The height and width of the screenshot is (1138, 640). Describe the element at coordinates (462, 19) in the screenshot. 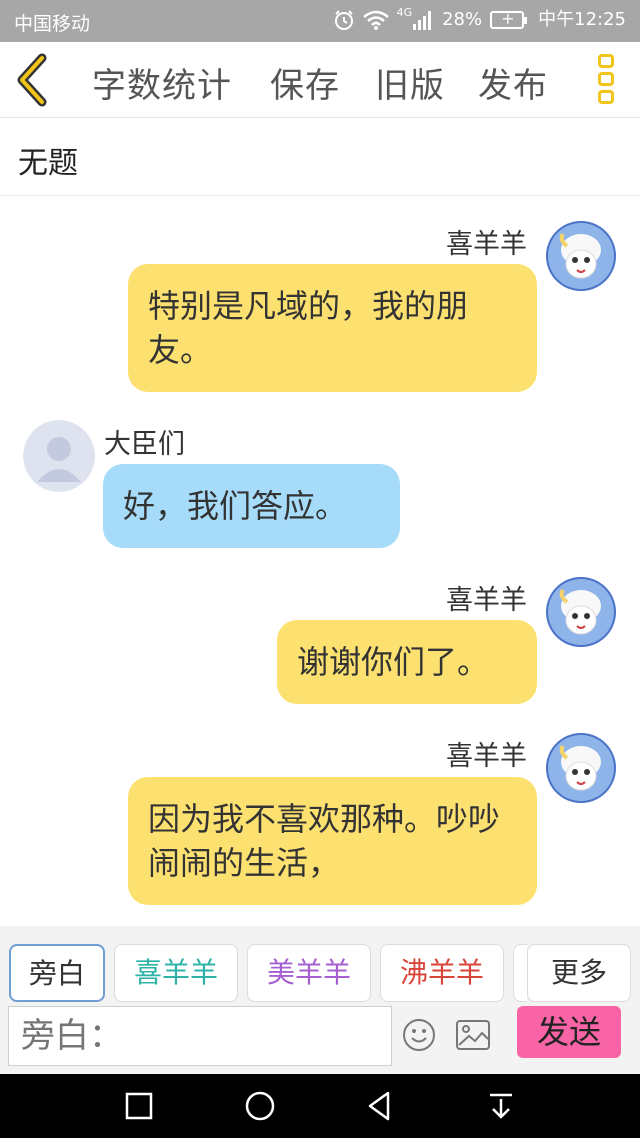

I see `battery-percent: 28%` at that location.